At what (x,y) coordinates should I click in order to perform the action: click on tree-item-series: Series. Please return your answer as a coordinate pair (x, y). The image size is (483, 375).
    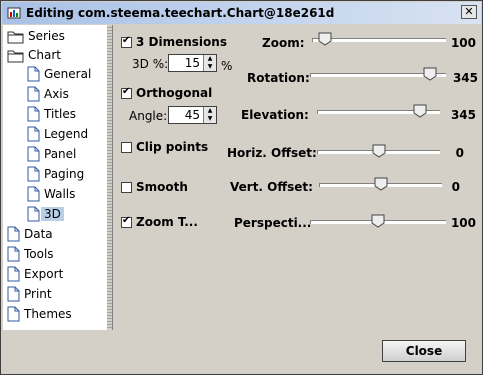
    Looking at the image, I should click on (36, 36).